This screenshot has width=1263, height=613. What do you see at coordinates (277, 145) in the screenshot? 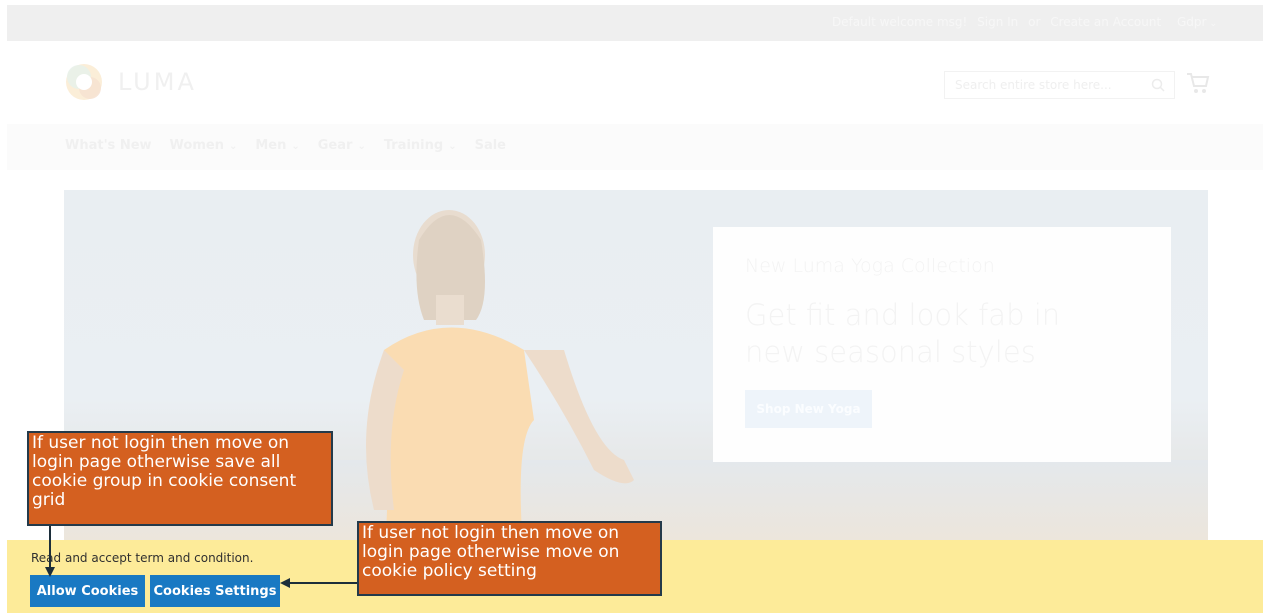
I see `nav-item-men: Men ⌄` at bounding box center [277, 145].